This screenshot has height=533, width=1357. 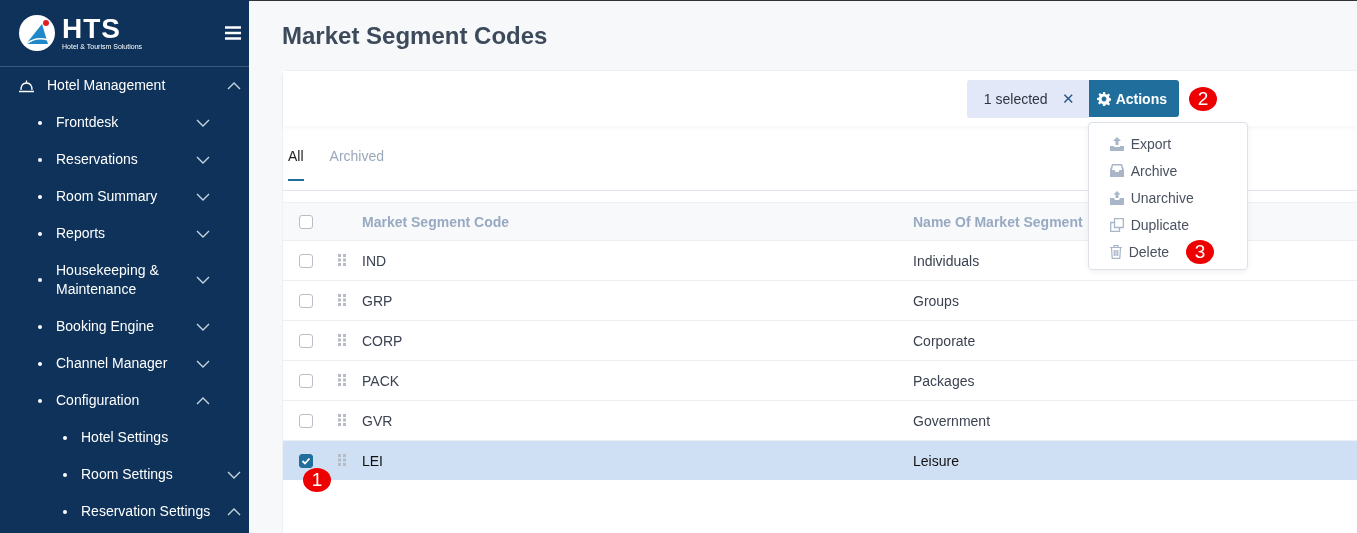 What do you see at coordinates (296, 164) in the screenshot?
I see `tab: All` at bounding box center [296, 164].